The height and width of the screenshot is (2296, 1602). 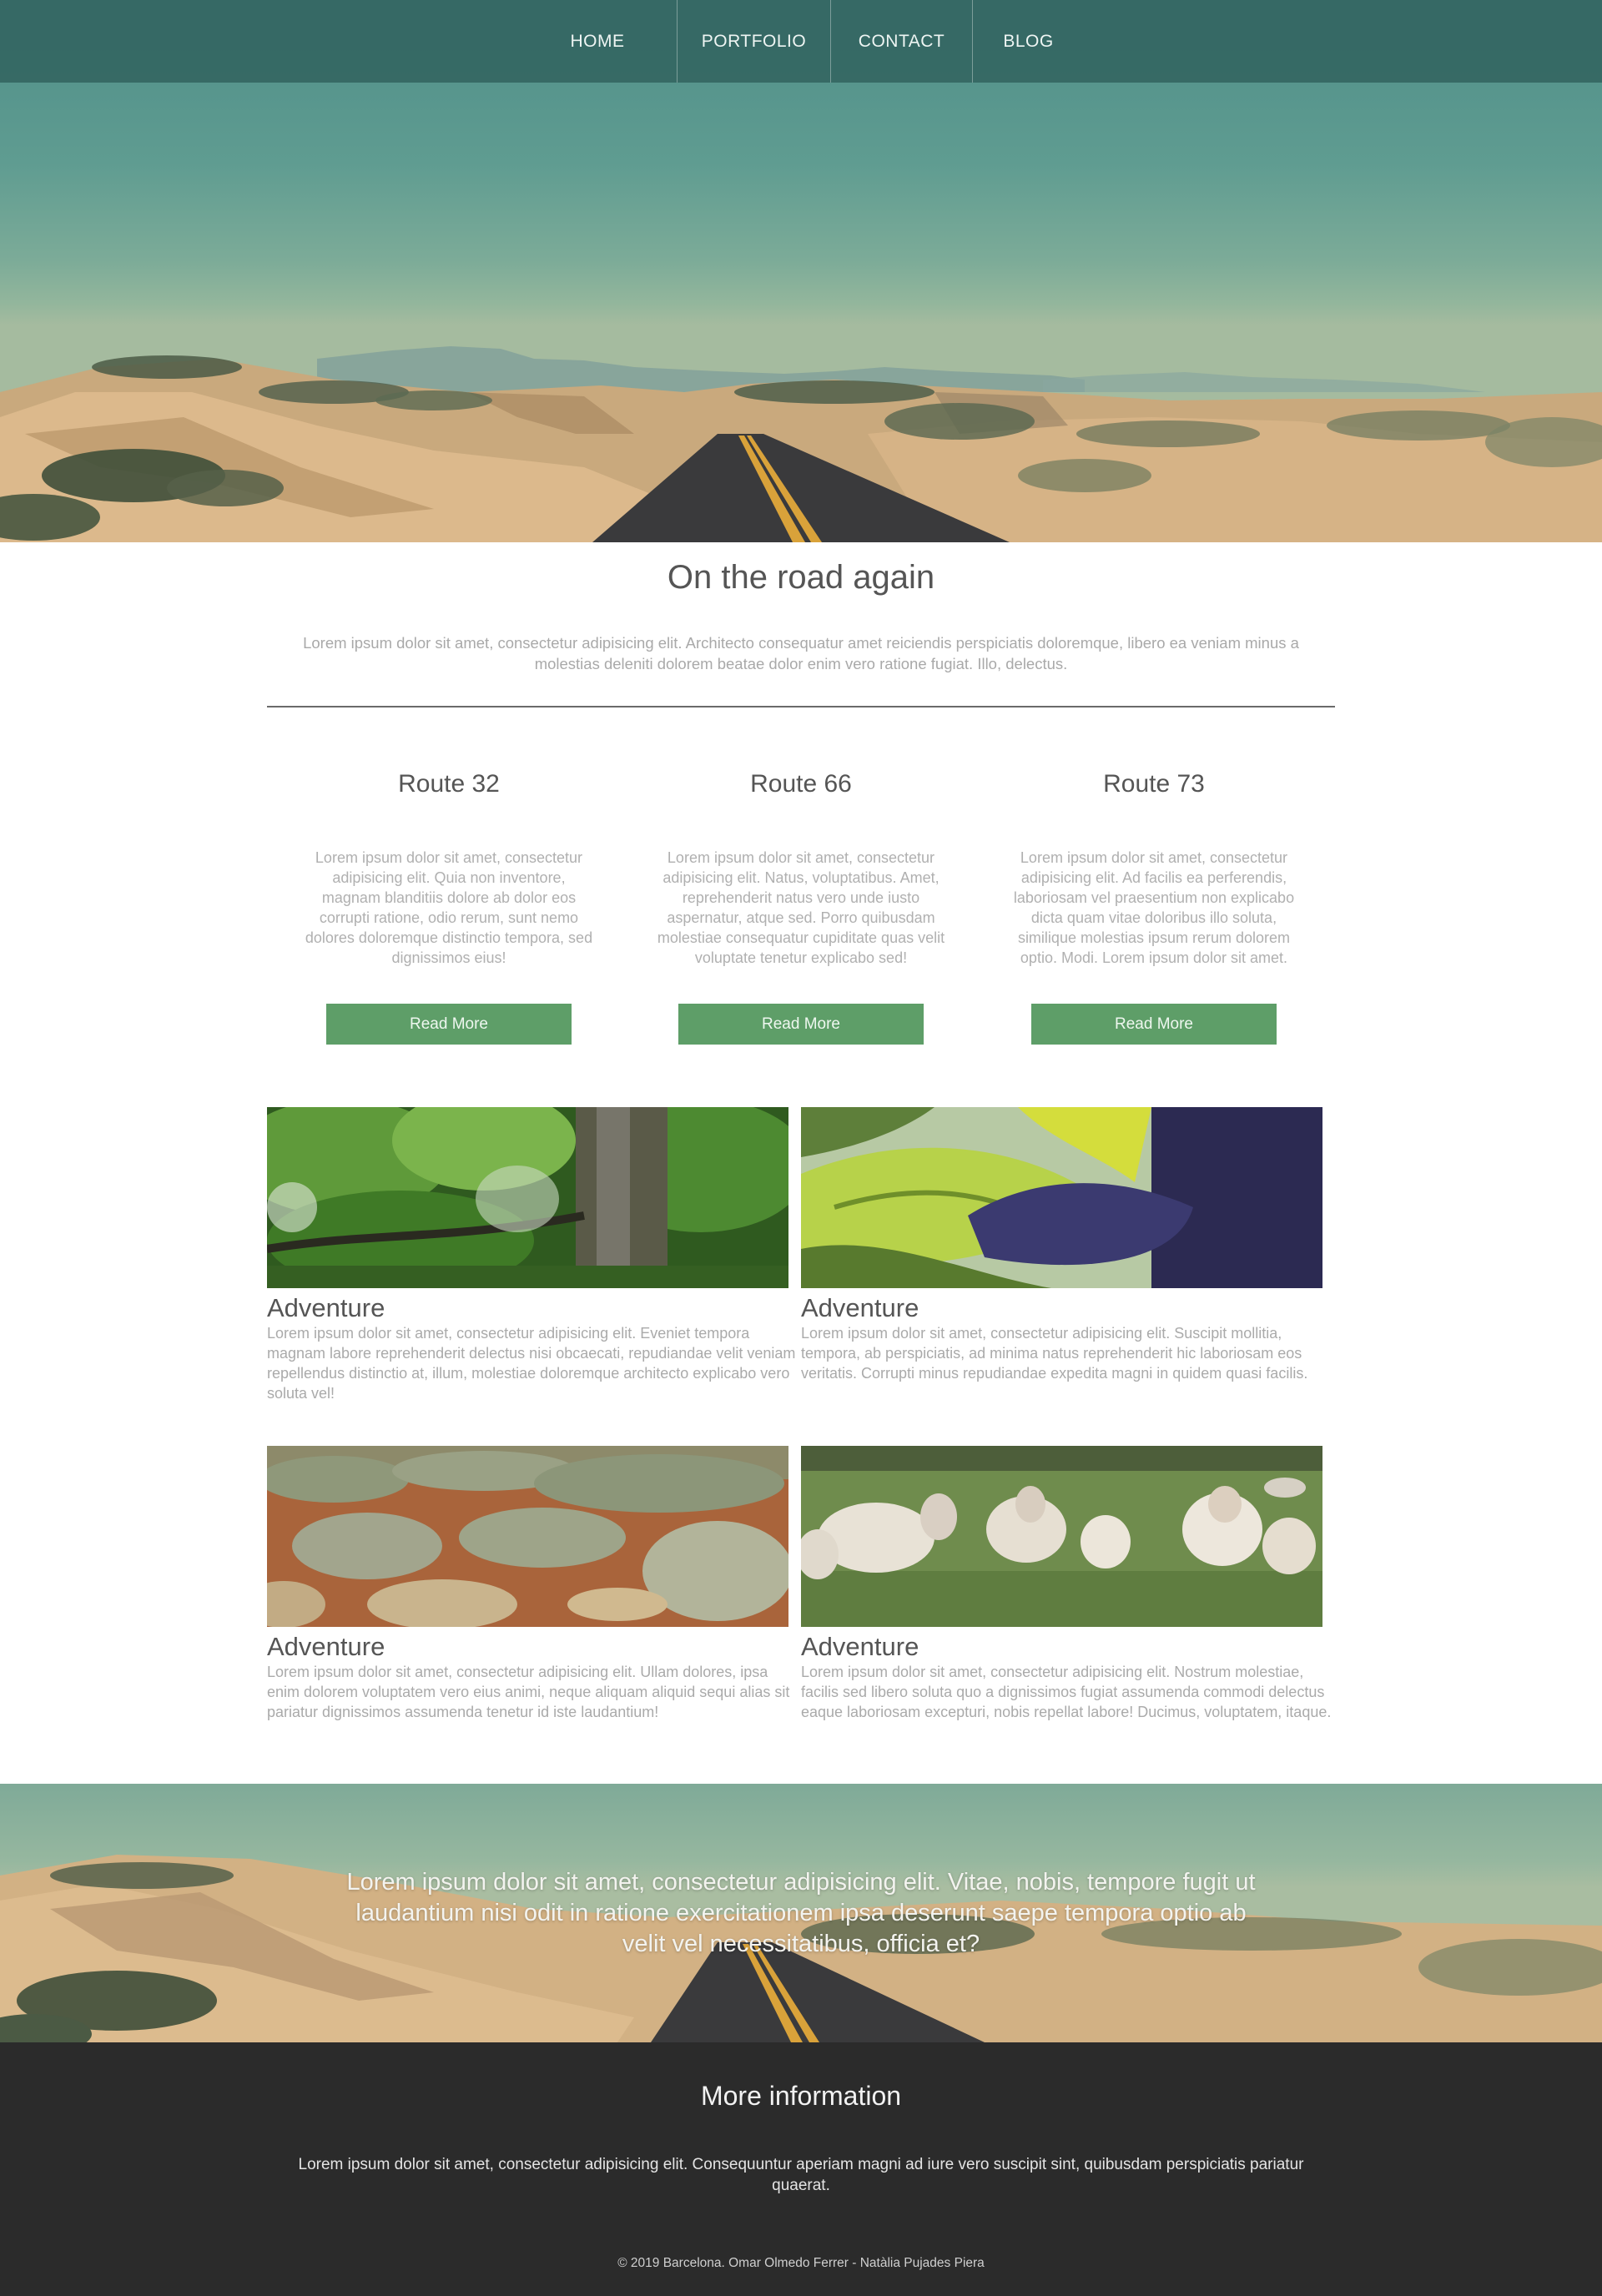 What do you see at coordinates (901, 41) in the screenshot?
I see `nav-contact-link: CONTACT` at bounding box center [901, 41].